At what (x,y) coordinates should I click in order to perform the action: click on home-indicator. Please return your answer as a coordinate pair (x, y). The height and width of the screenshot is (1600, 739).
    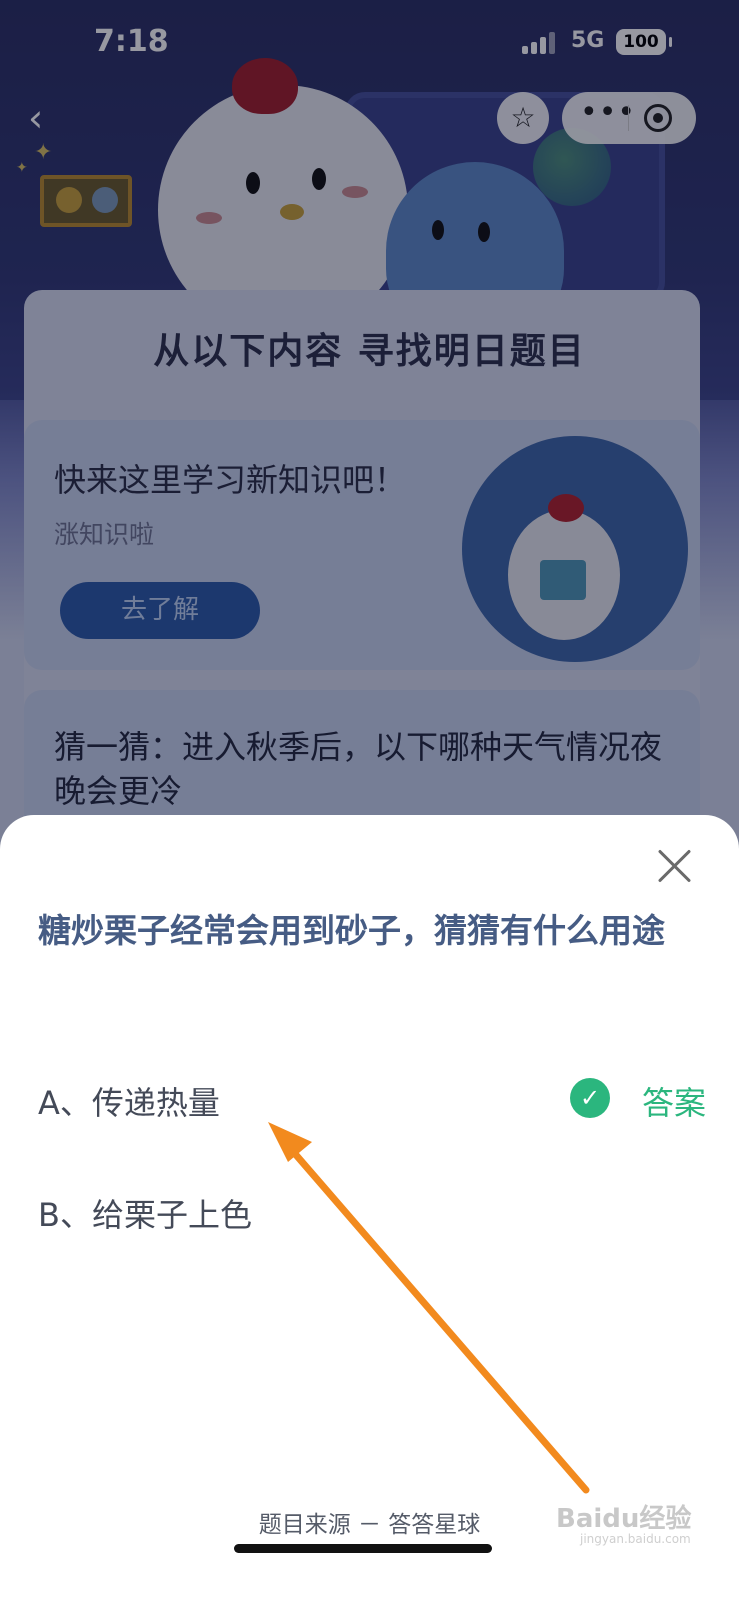
    Looking at the image, I should click on (363, 1548).